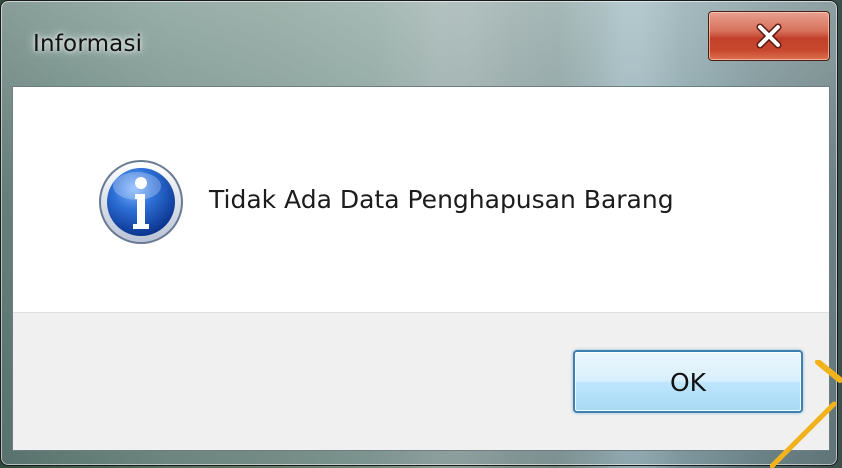 The height and width of the screenshot is (468, 842). I want to click on message-text: Tidak Ada Data Penghapusan Barang, so click(441, 199).